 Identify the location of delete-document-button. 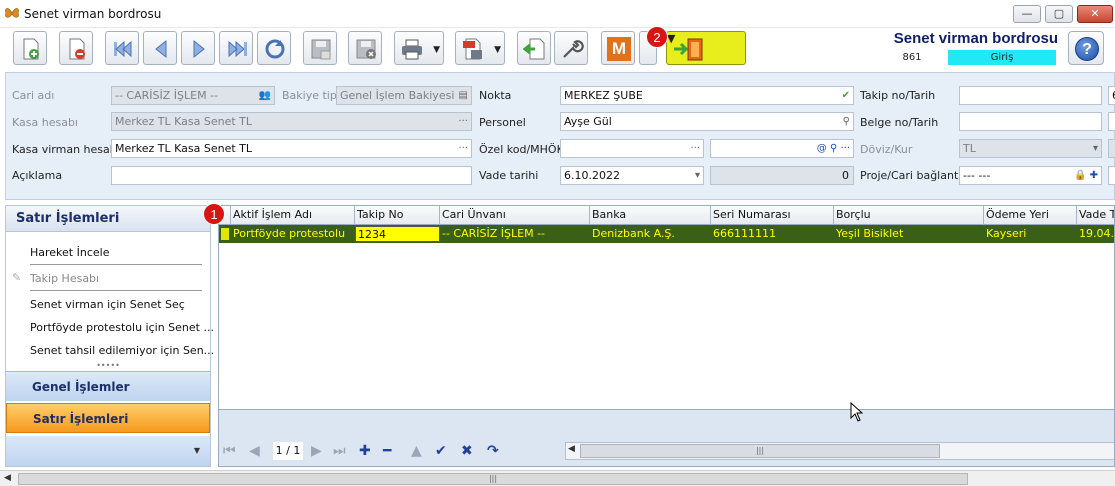
(76, 48).